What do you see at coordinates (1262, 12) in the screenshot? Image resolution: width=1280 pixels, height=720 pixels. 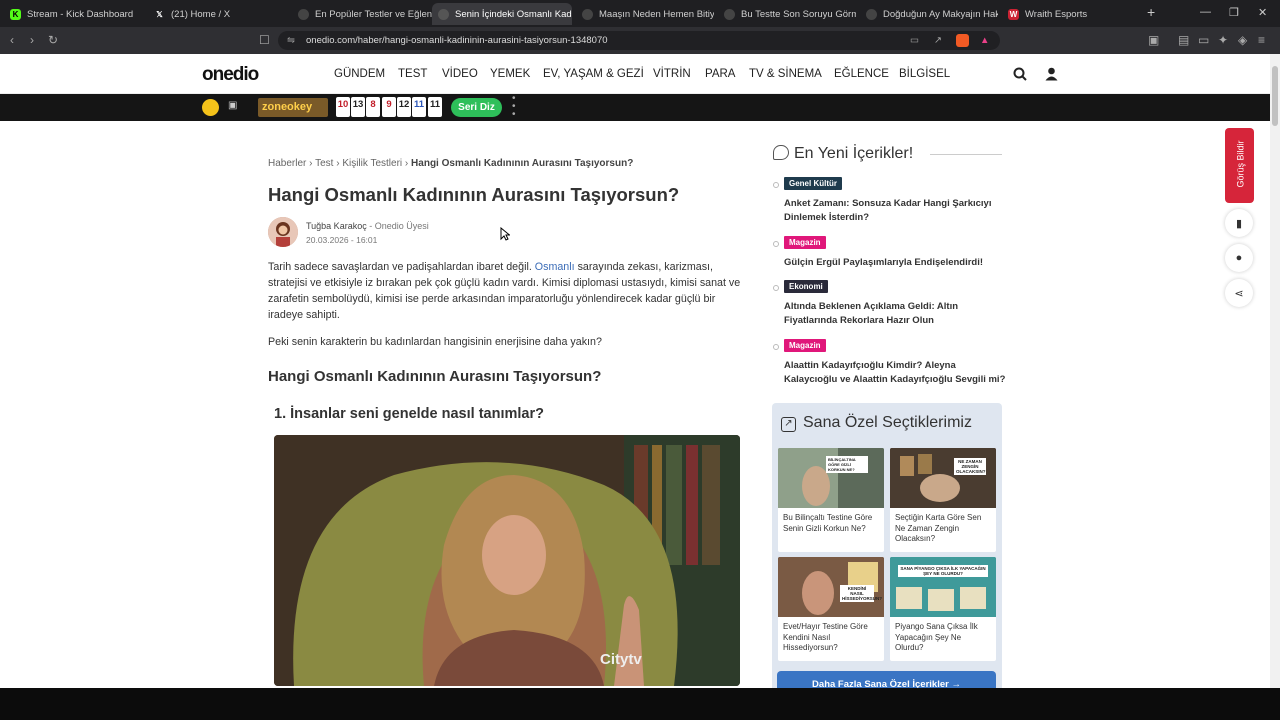 I see `close-window-icon: ✕` at bounding box center [1262, 12].